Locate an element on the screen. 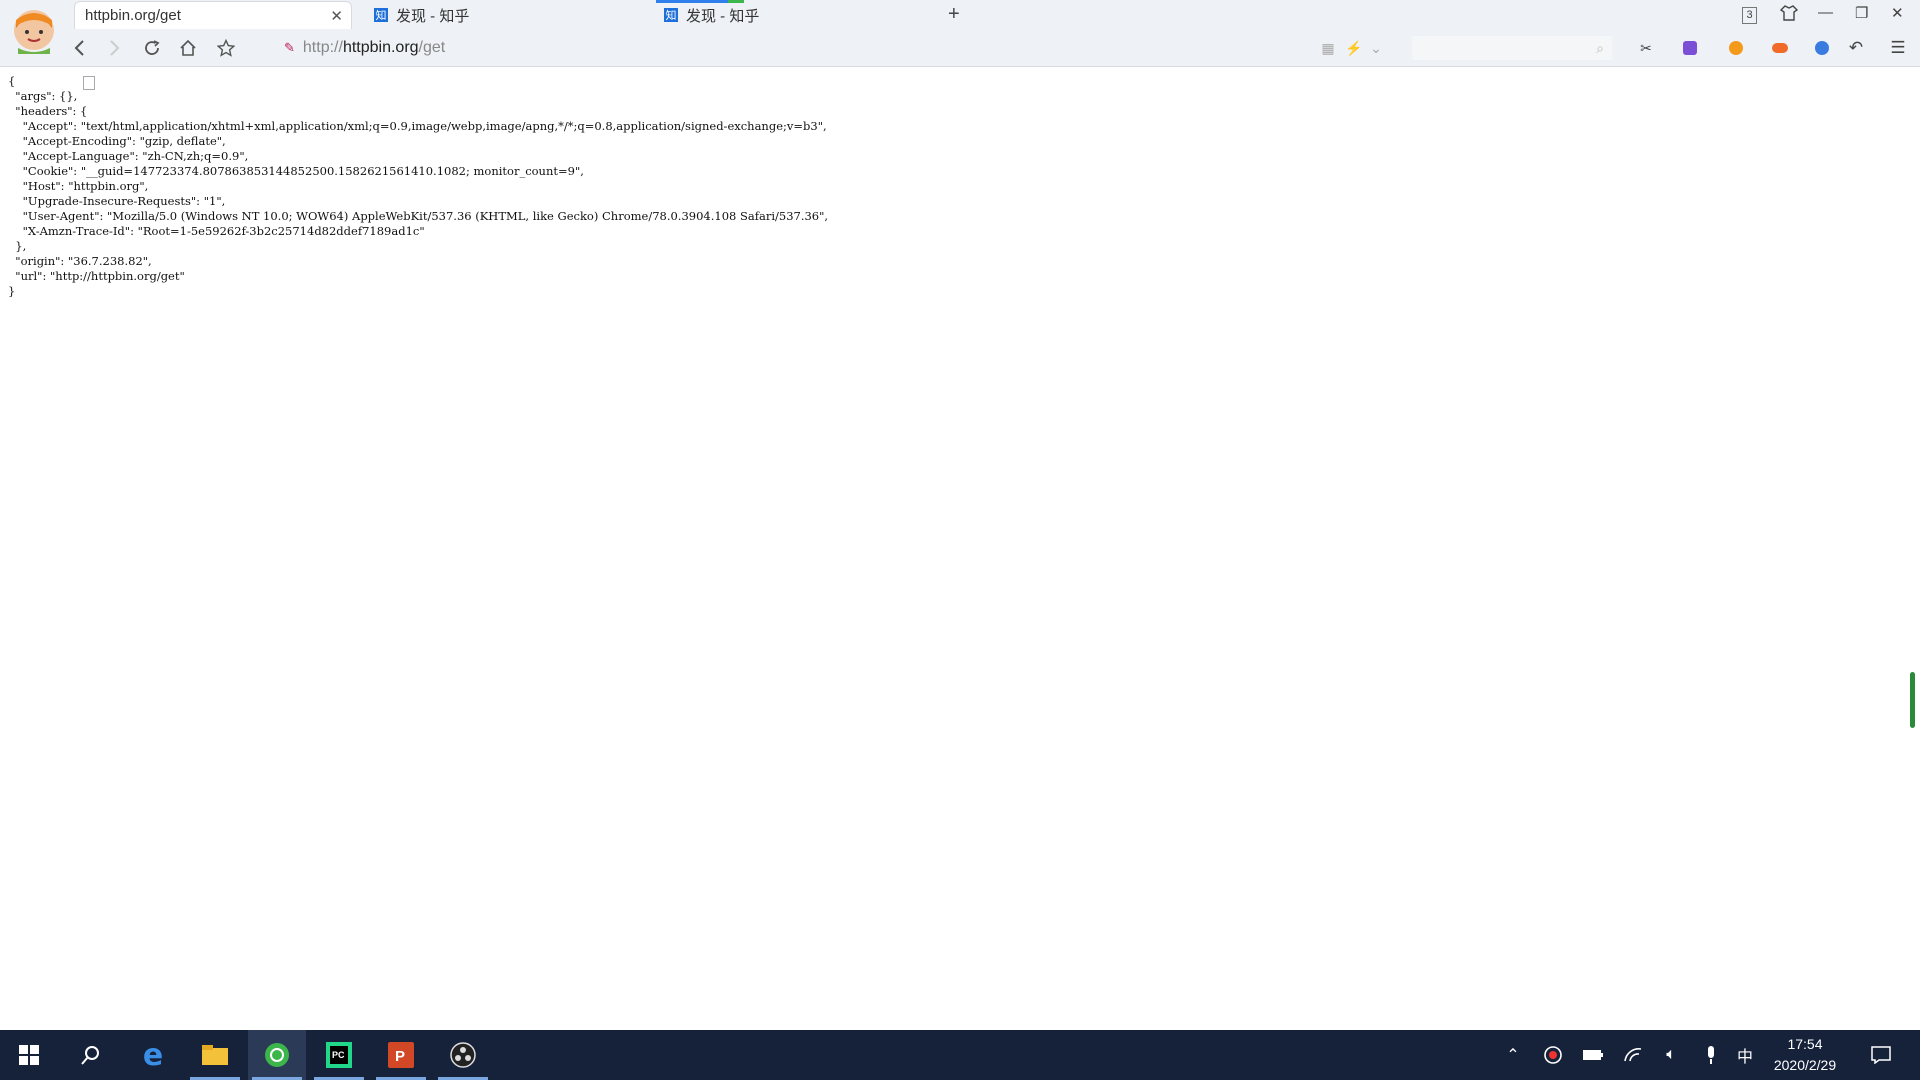 This screenshot has width=1920, height=1080. chevron-down-icon: ⌄ is located at coordinates (1376, 48).